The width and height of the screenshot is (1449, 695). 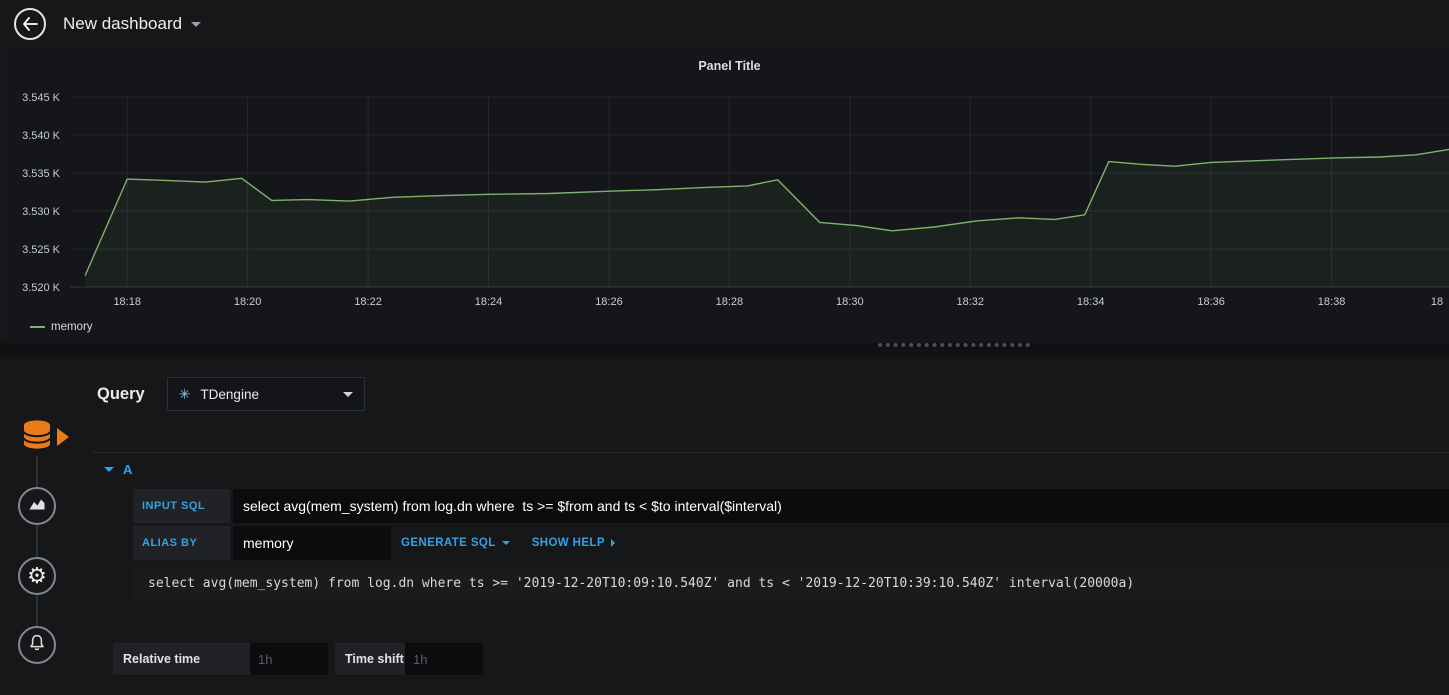 What do you see at coordinates (72, 327) in the screenshot?
I see `legend-label: memory` at bounding box center [72, 327].